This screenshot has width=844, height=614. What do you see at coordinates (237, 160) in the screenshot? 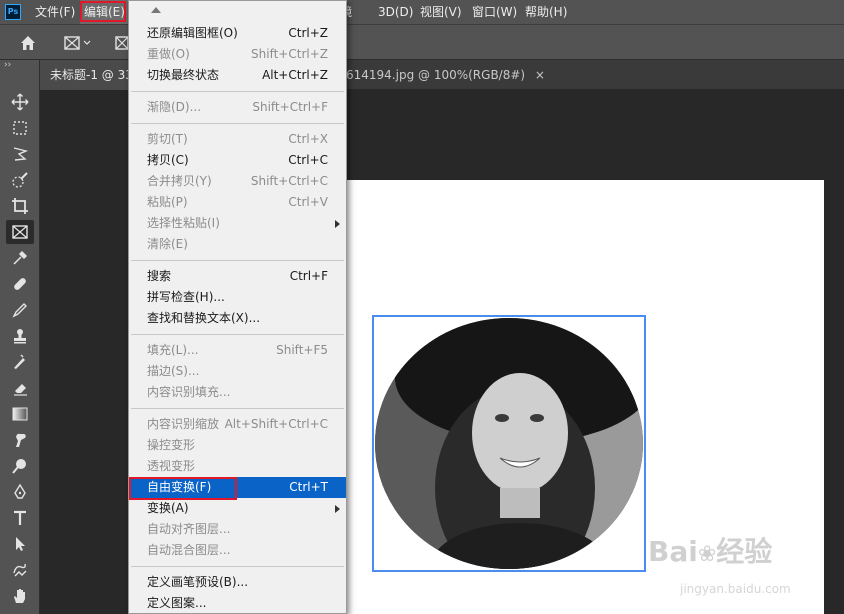
I see `menu-item-copy: 拷贝(C) Ctrl+C` at bounding box center [237, 160].